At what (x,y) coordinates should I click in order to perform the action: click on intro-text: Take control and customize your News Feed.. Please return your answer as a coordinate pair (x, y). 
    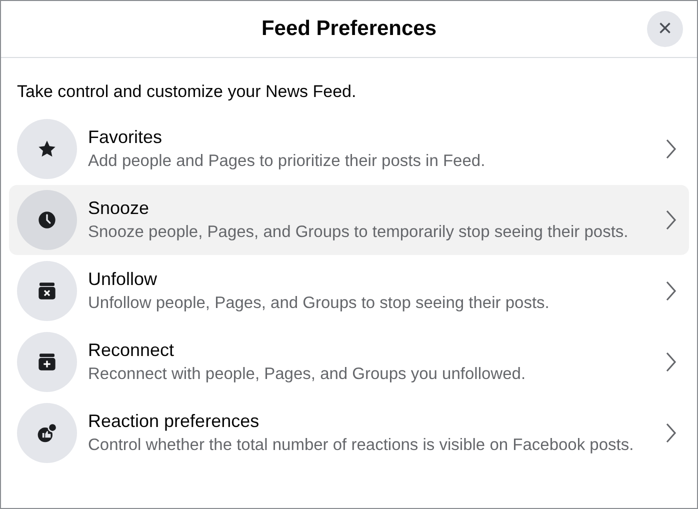
    Looking at the image, I should click on (187, 92).